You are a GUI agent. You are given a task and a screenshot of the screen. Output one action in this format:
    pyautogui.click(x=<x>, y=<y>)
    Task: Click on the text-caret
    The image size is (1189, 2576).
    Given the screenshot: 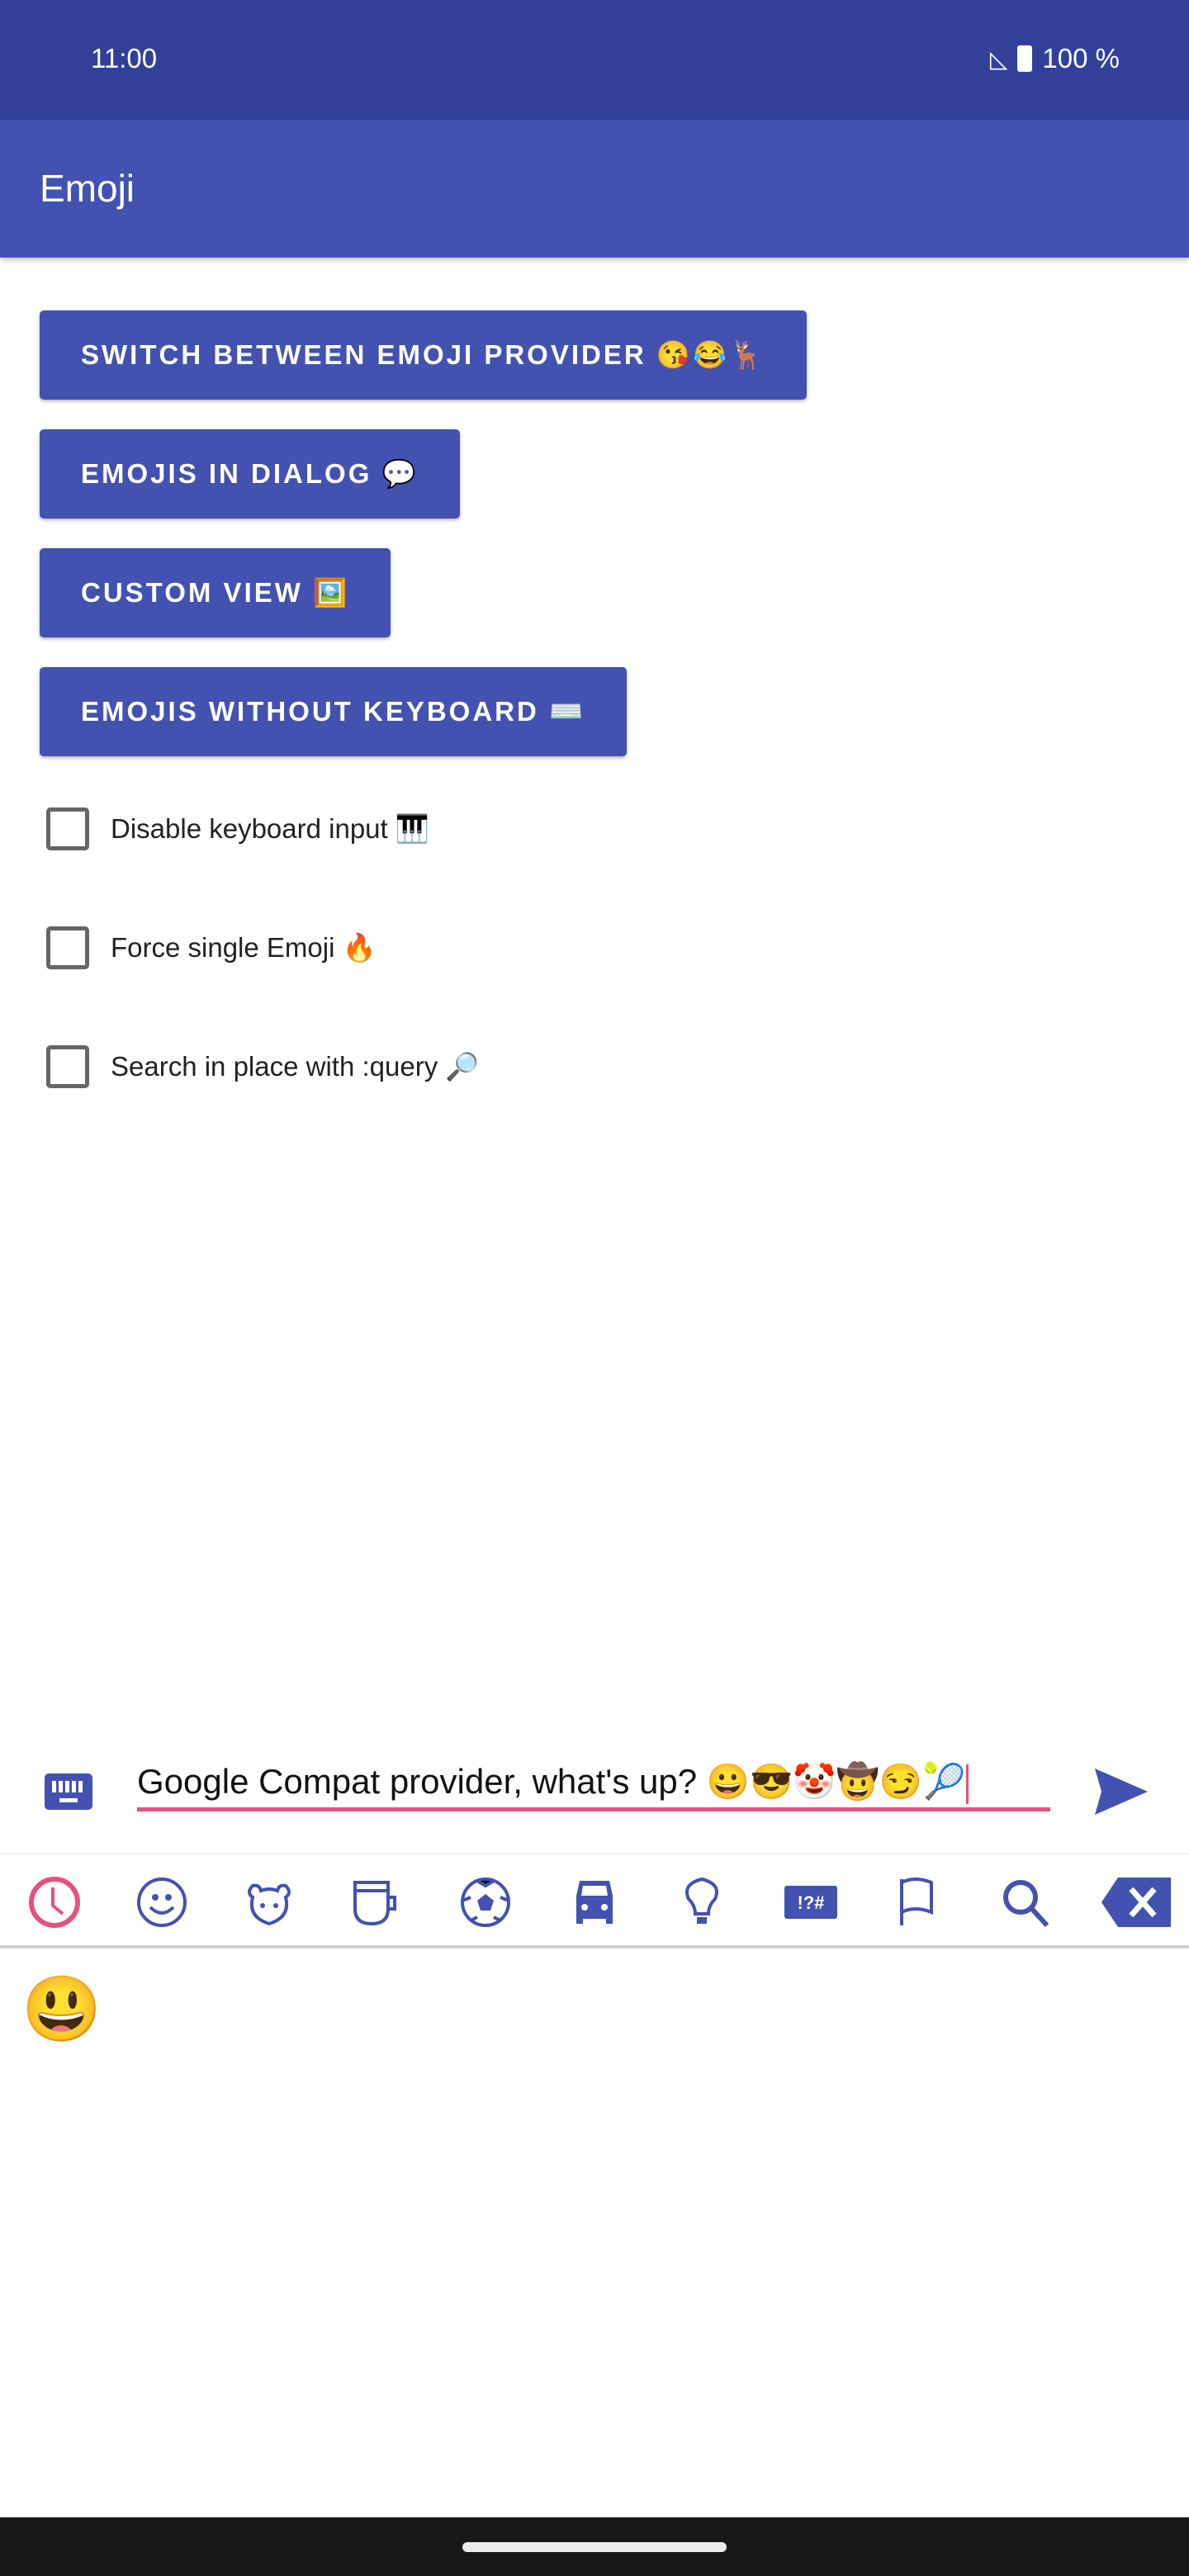 What is the action you would take?
    pyautogui.click(x=967, y=1784)
    